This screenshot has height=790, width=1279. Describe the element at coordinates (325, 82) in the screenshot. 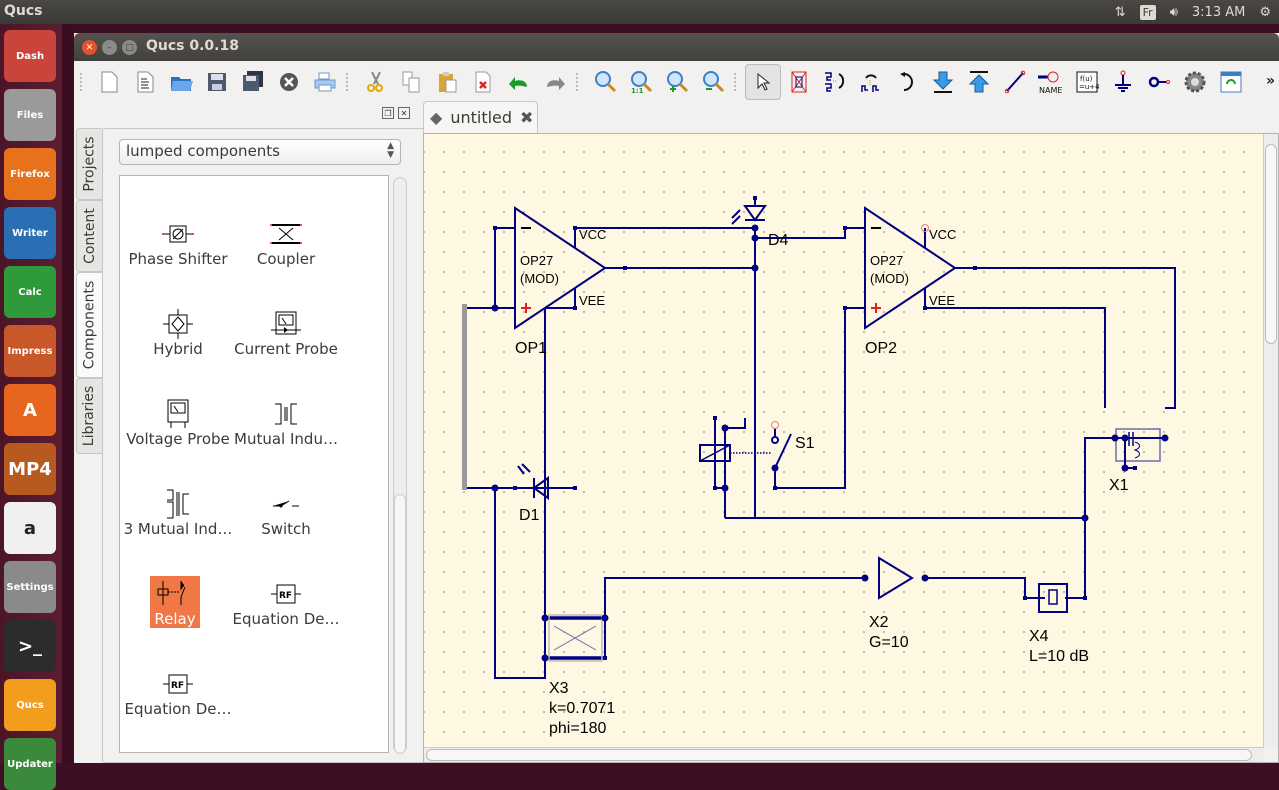

I see `print-button` at that location.